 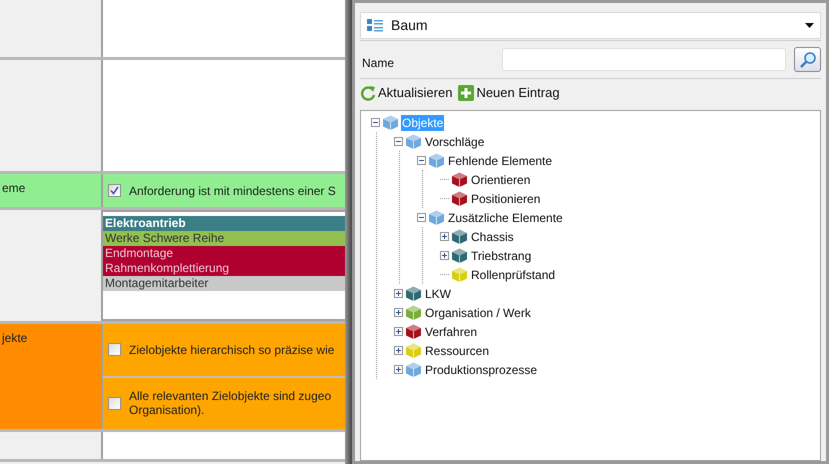 What do you see at coordinates (231, 349) in the screenshot?
I see `checkbox-label: Zielobjekte hierarchisch so präzise wie` at bounding box center [231, 349].